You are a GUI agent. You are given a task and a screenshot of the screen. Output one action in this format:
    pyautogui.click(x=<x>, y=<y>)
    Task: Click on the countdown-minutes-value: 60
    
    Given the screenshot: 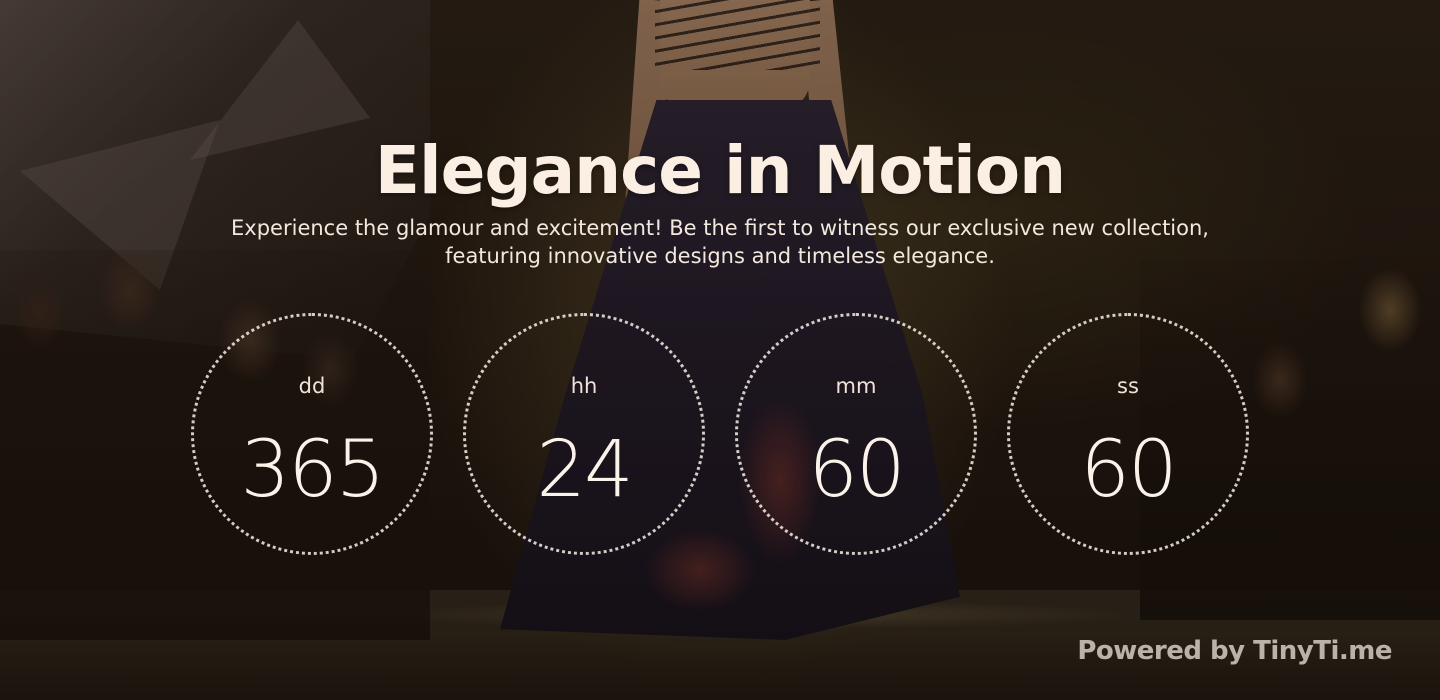 What is the action you would take?
    pyautogui.click(x=856, y=470)
    